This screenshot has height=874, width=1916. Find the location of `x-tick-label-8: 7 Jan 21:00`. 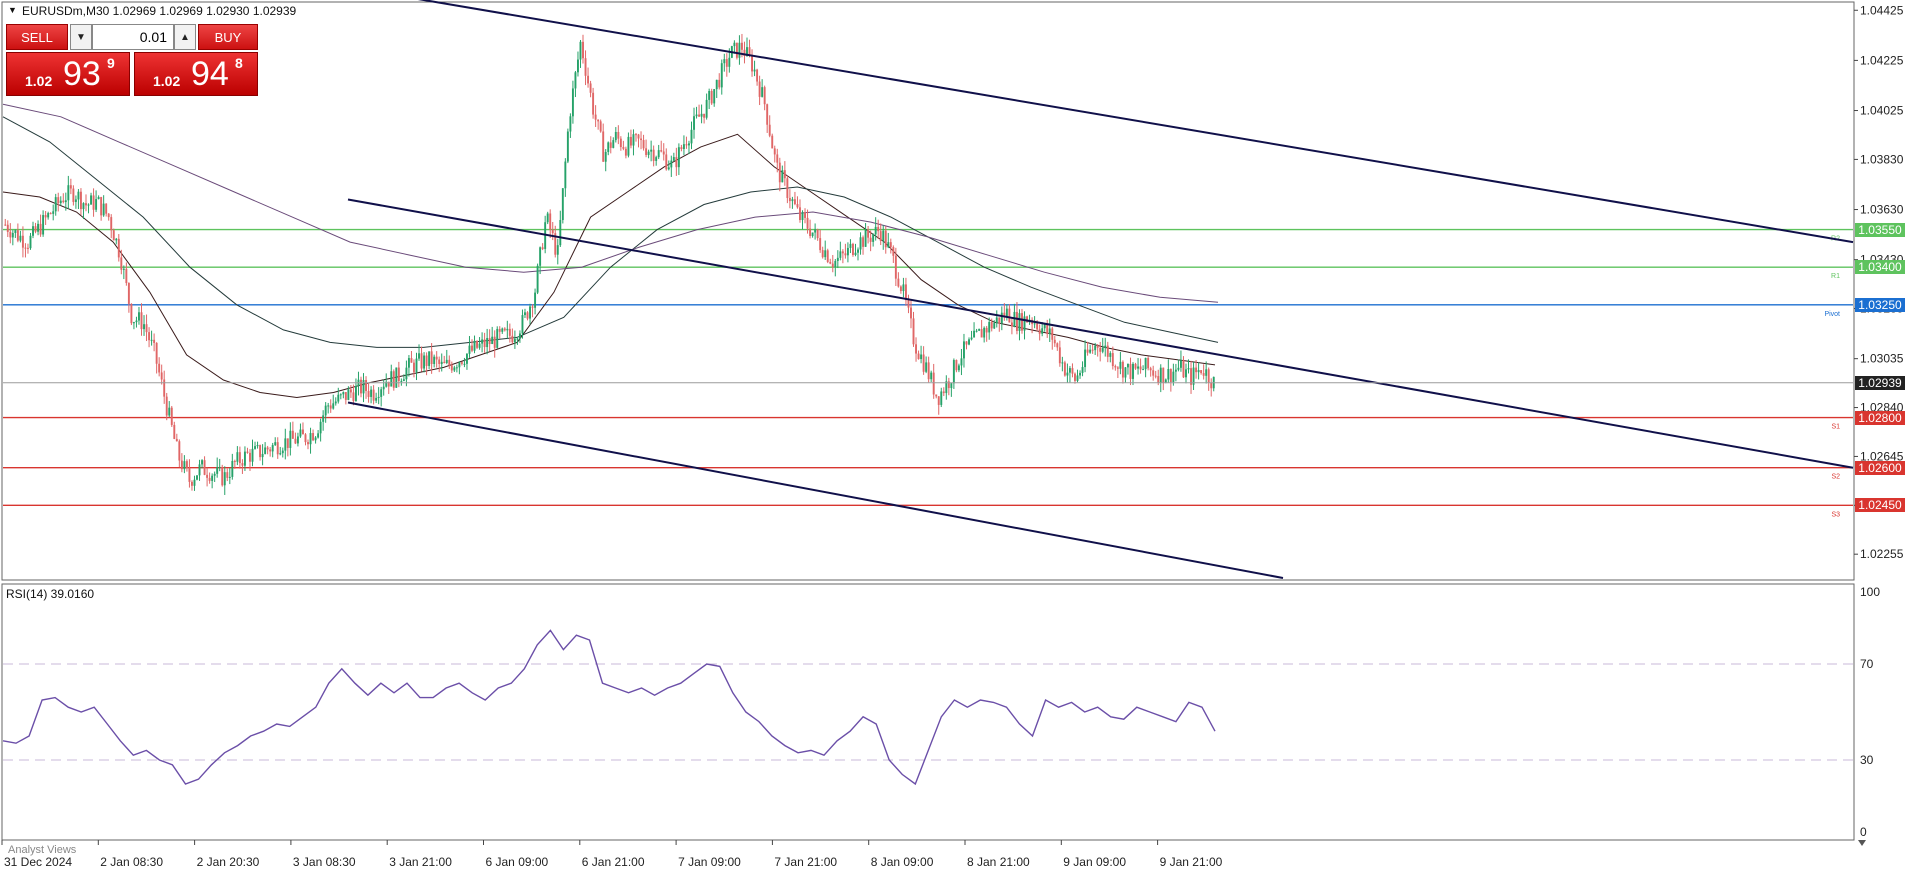

x-tick-label-8: 7 Jan 21:00 is located at coordinates (805, 862).